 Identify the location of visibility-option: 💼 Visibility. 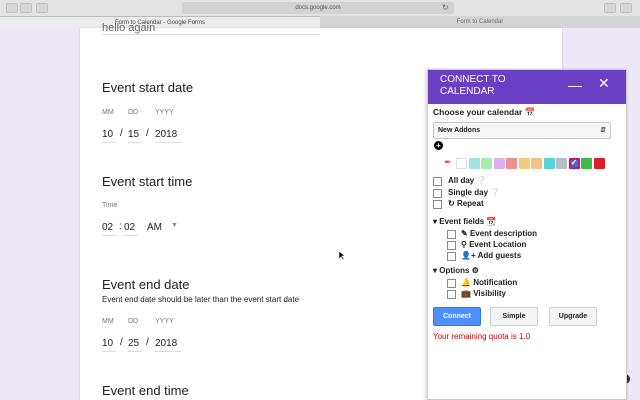
(483, 293).